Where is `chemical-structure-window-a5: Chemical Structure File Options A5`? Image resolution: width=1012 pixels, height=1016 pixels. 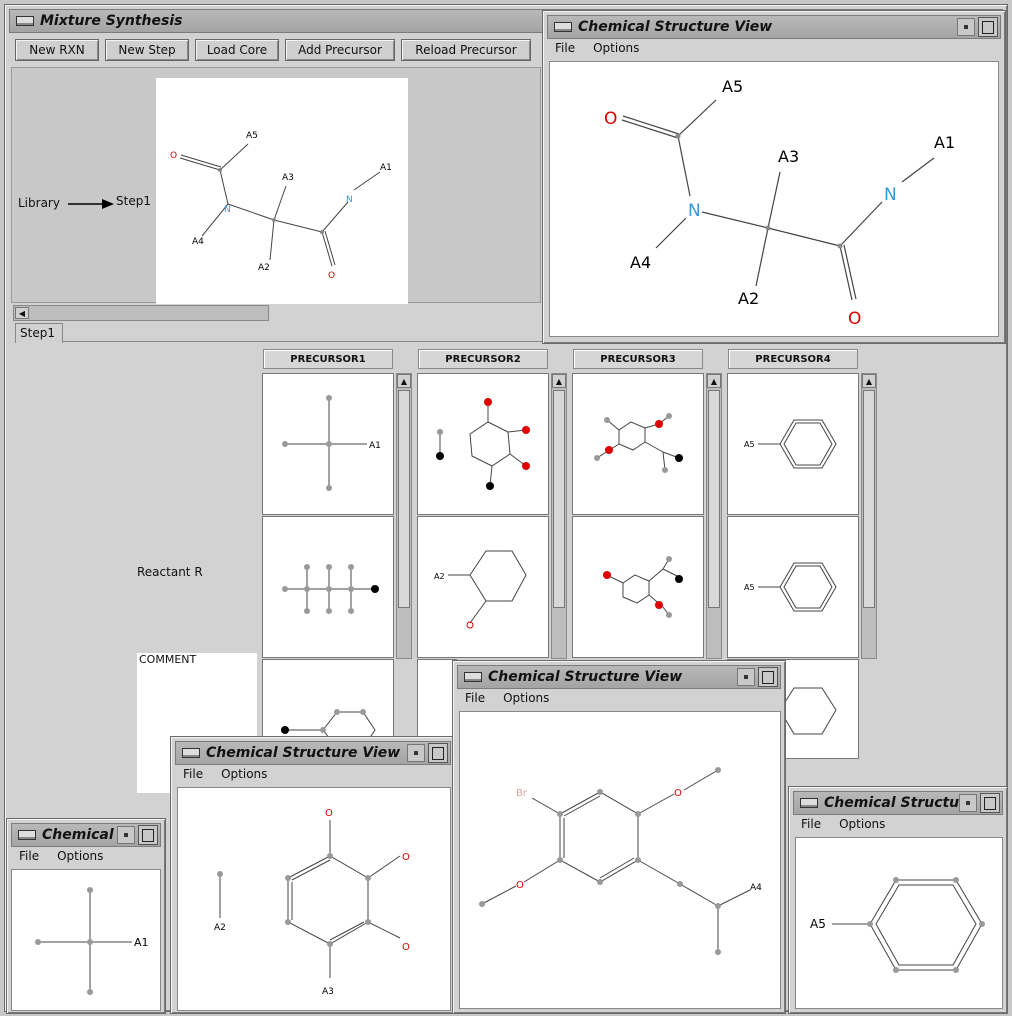 chemical-structure-window-a5: Chemical Structure File Options A5 is located at coordinates (898, 900).